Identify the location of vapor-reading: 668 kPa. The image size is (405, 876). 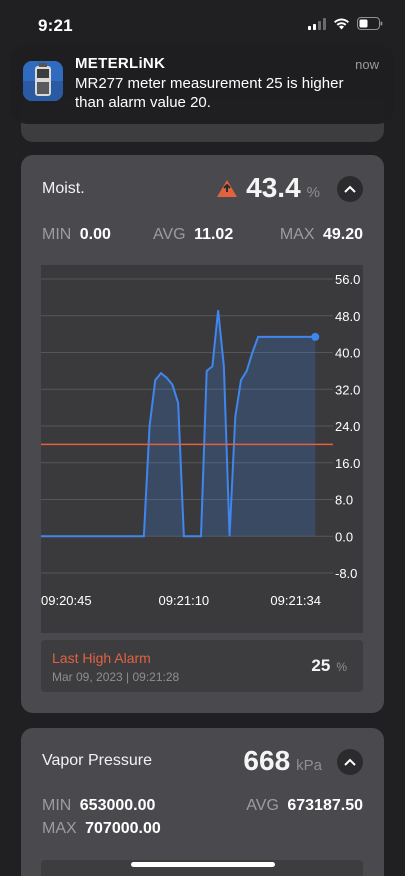
(282, 761).